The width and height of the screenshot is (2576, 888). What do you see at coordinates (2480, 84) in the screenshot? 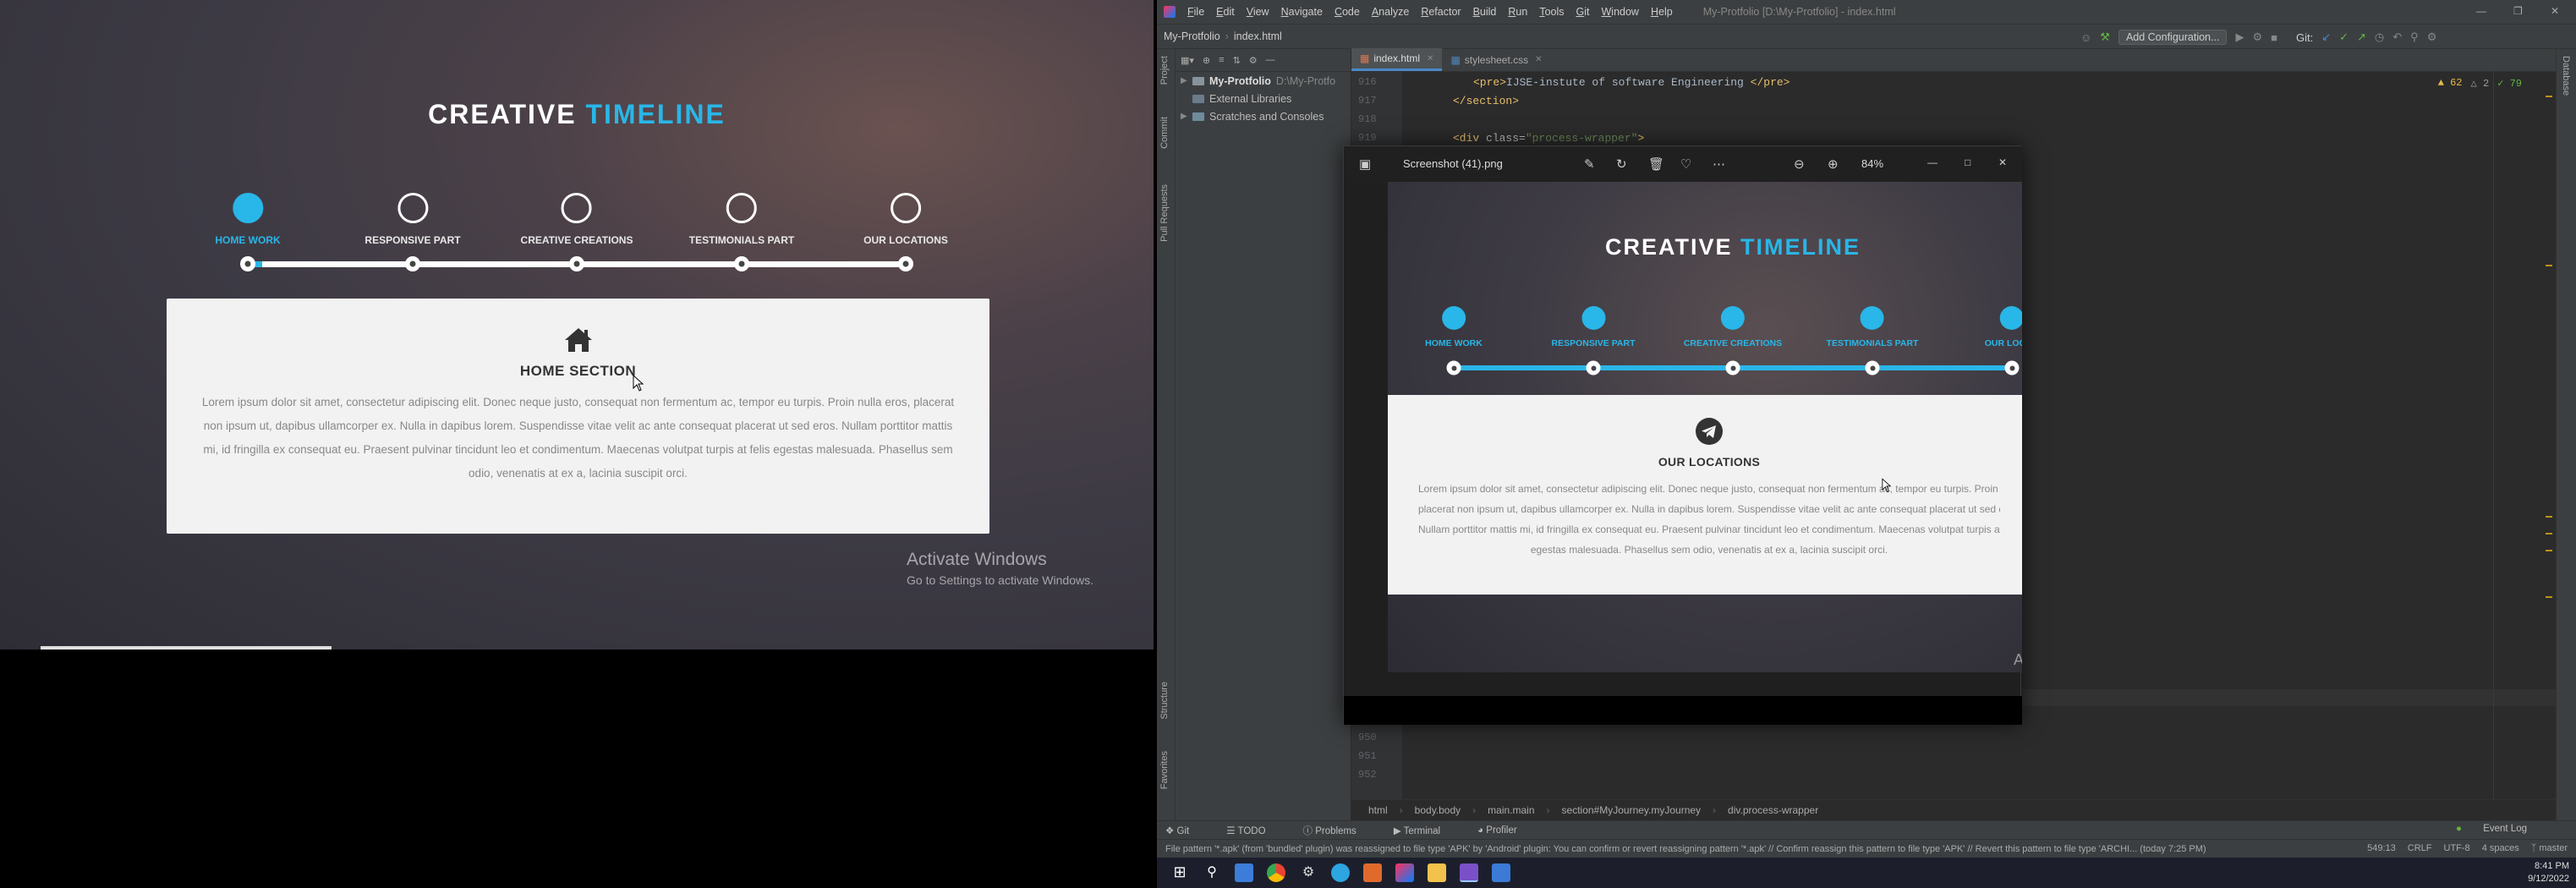
I see `inspection-widget: ▲ 62 △ 2 ✓ 79` at bounding box center [2480, 84].